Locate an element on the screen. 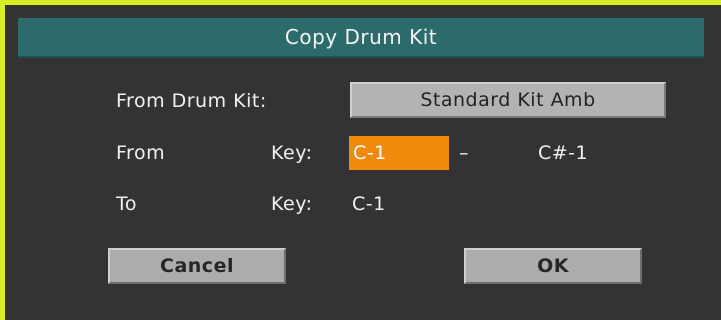 This screenshot has height=320, width=721. from-drum-kit-label: From Drum Kit: is located at coordinates (191, 101).